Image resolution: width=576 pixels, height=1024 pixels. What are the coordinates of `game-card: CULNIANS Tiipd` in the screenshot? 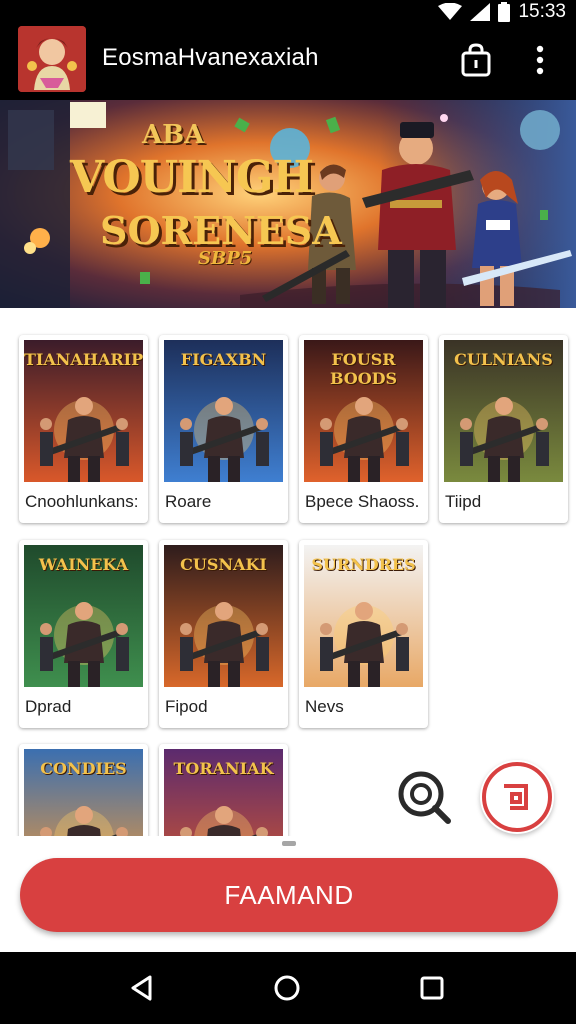 It's located at (503, 429).